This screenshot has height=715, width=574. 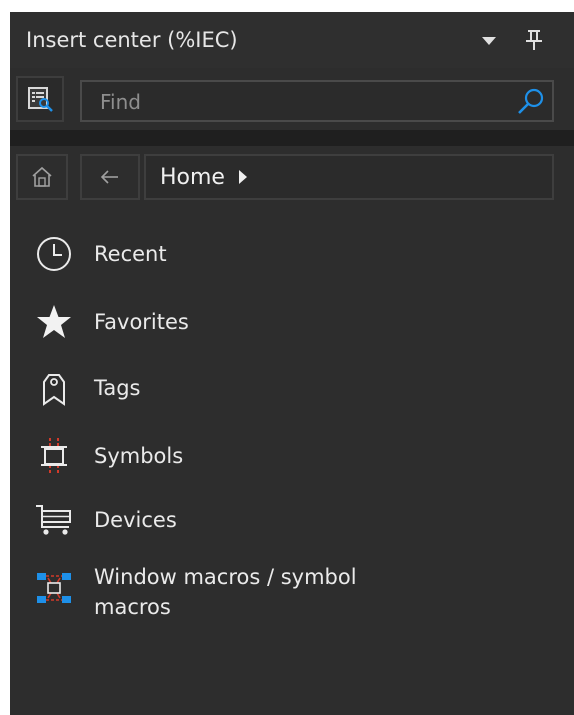 What do you see at coordinates (139, 456) in the screenshot?
I see `nav-item-label: Symbols` at bounding box center [139, 456].